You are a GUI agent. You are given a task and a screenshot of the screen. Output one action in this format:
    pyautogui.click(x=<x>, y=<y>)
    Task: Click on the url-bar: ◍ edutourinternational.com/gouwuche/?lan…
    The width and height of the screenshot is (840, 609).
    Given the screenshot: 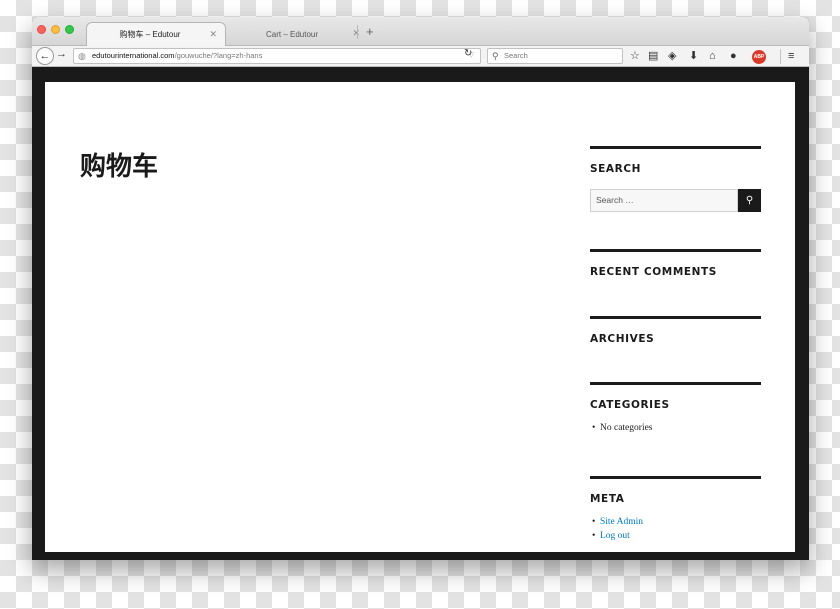 What is the action you would take?
    pyautogui.click(x=277, y=56)
    